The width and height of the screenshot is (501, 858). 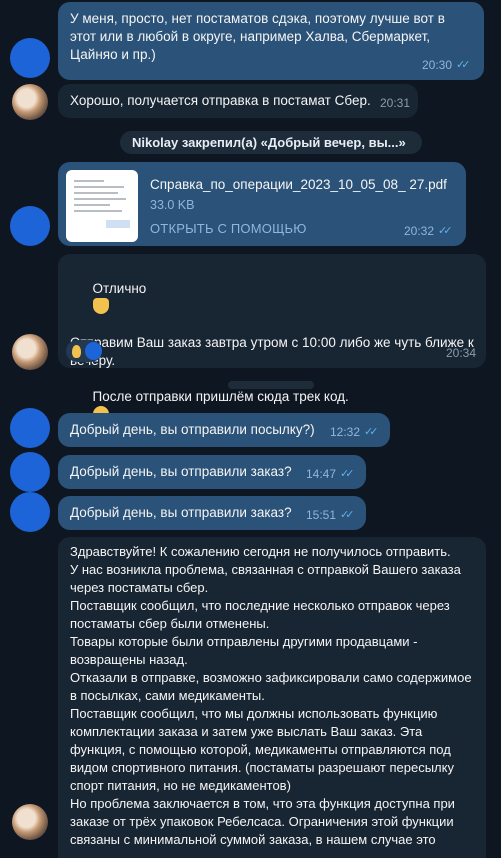 What do you see at coordinates (271, 385) in the screenshot?
I see `date-divider` at bounding box center [271, 385].